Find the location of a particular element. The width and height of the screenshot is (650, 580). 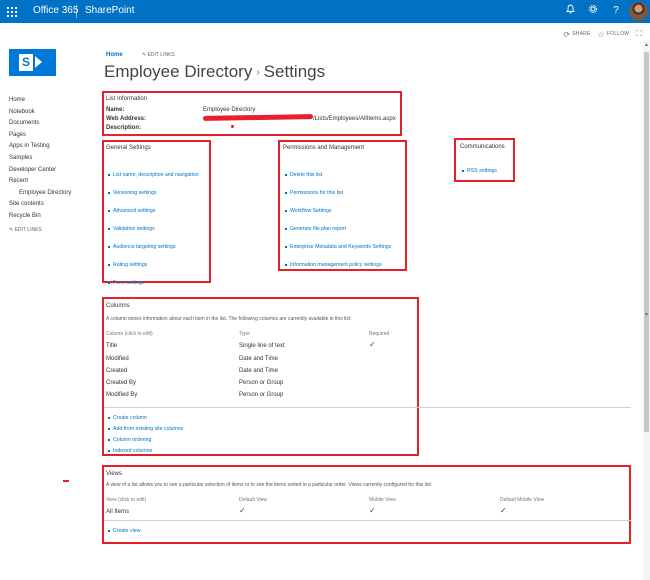

focus-icon: ⛶ is located at coordinates (639, 33).